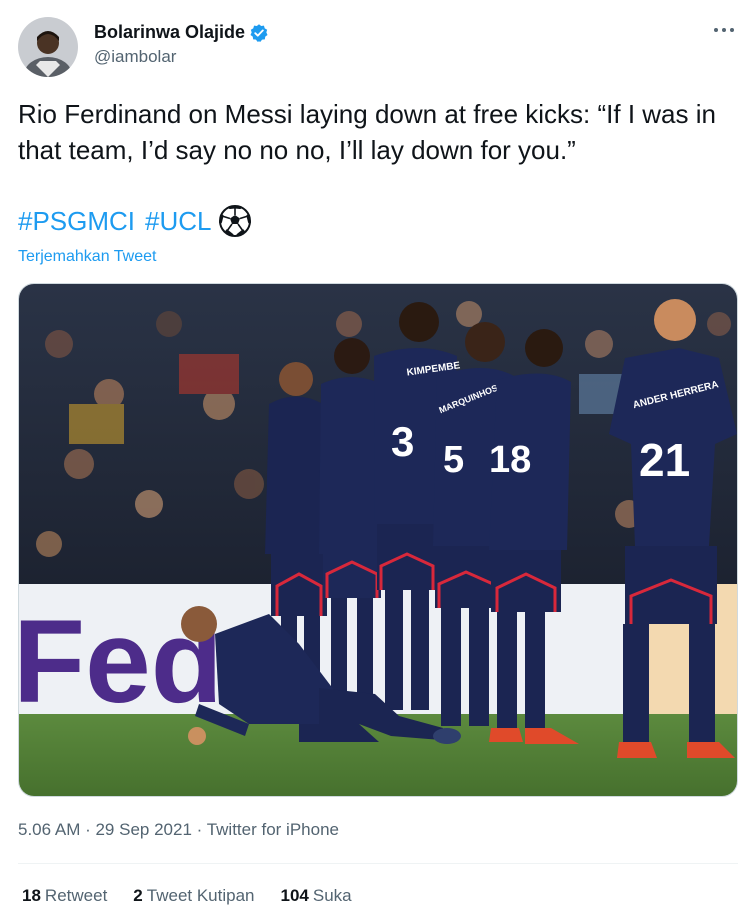 Image resolution: width=750 pixels, height=918 pixels. I want to click on hashtag-ucl: #UCL, so click(178, 221).